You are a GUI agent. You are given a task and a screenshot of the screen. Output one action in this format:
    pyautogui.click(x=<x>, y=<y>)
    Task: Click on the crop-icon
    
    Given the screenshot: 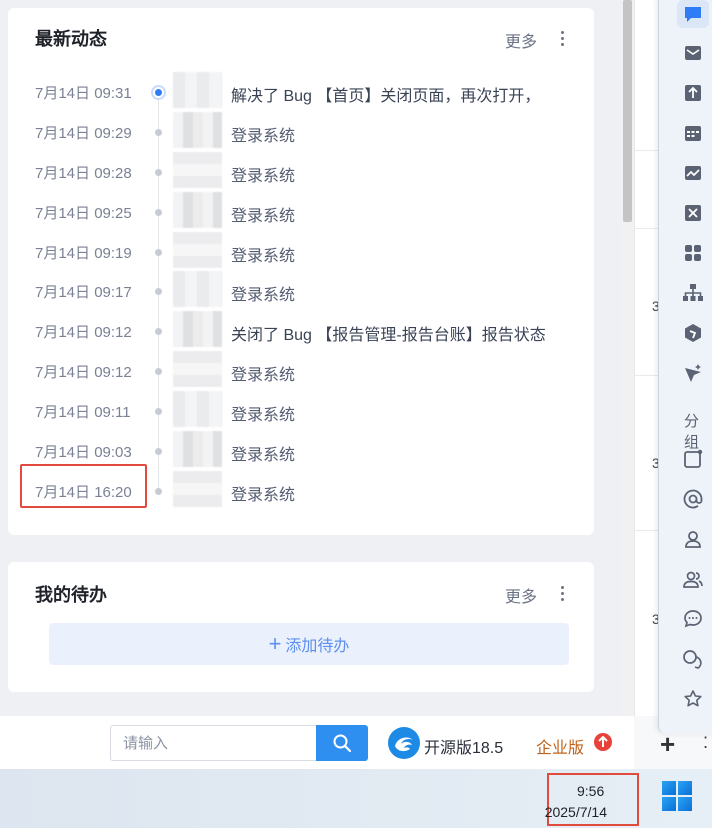 What is the action you would take?
    pyautogui.click(x=693, y=213)
    